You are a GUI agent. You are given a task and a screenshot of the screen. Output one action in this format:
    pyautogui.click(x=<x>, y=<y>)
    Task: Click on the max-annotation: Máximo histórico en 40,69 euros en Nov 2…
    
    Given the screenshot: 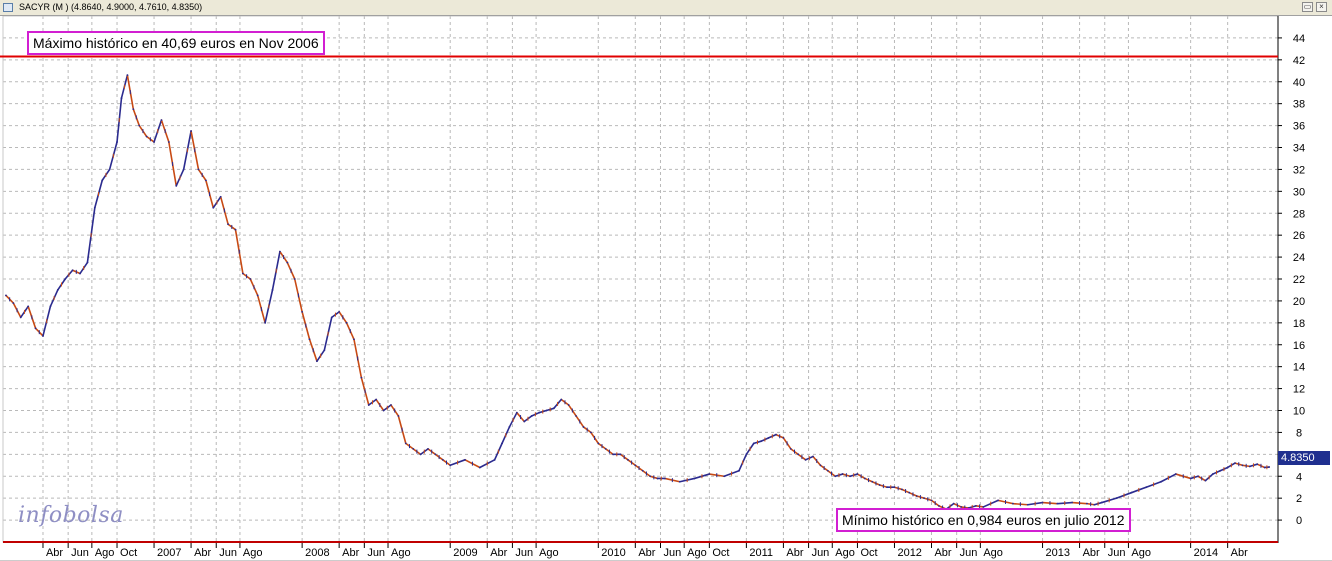 What is the action you would take?
    pyautogui.click(x=176, y=43)
    